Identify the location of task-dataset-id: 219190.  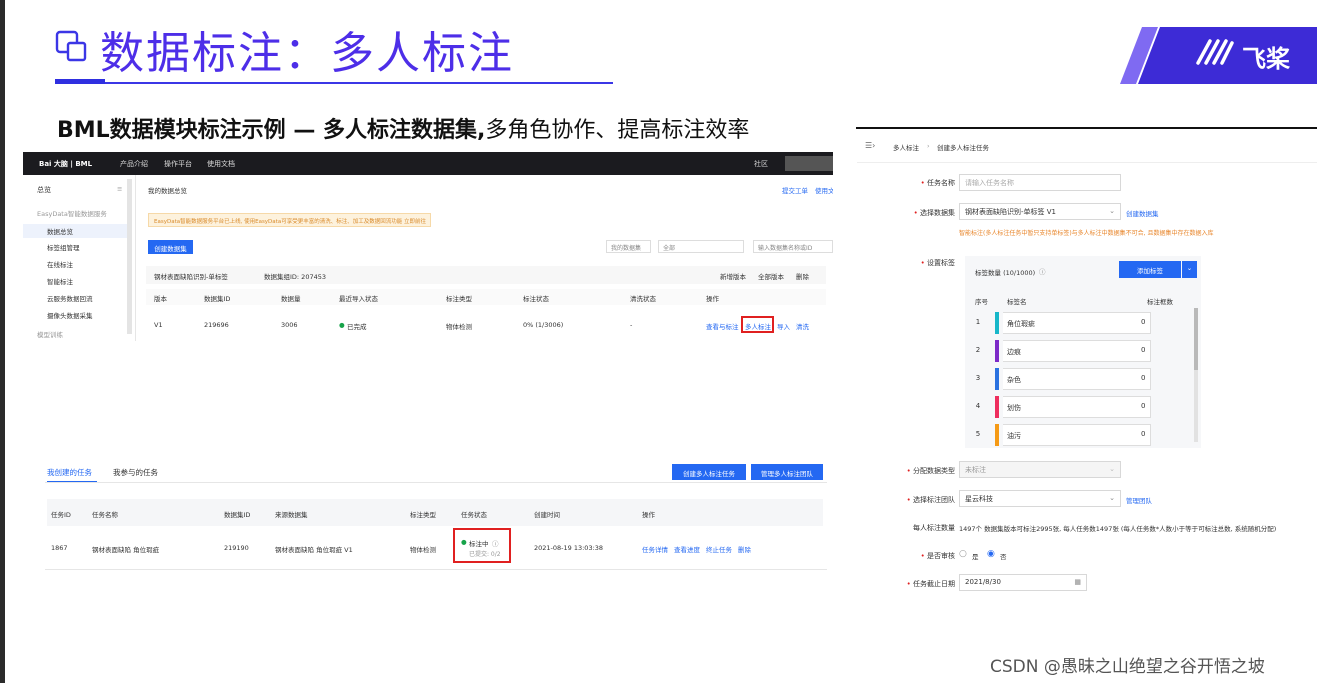
(236, 548).